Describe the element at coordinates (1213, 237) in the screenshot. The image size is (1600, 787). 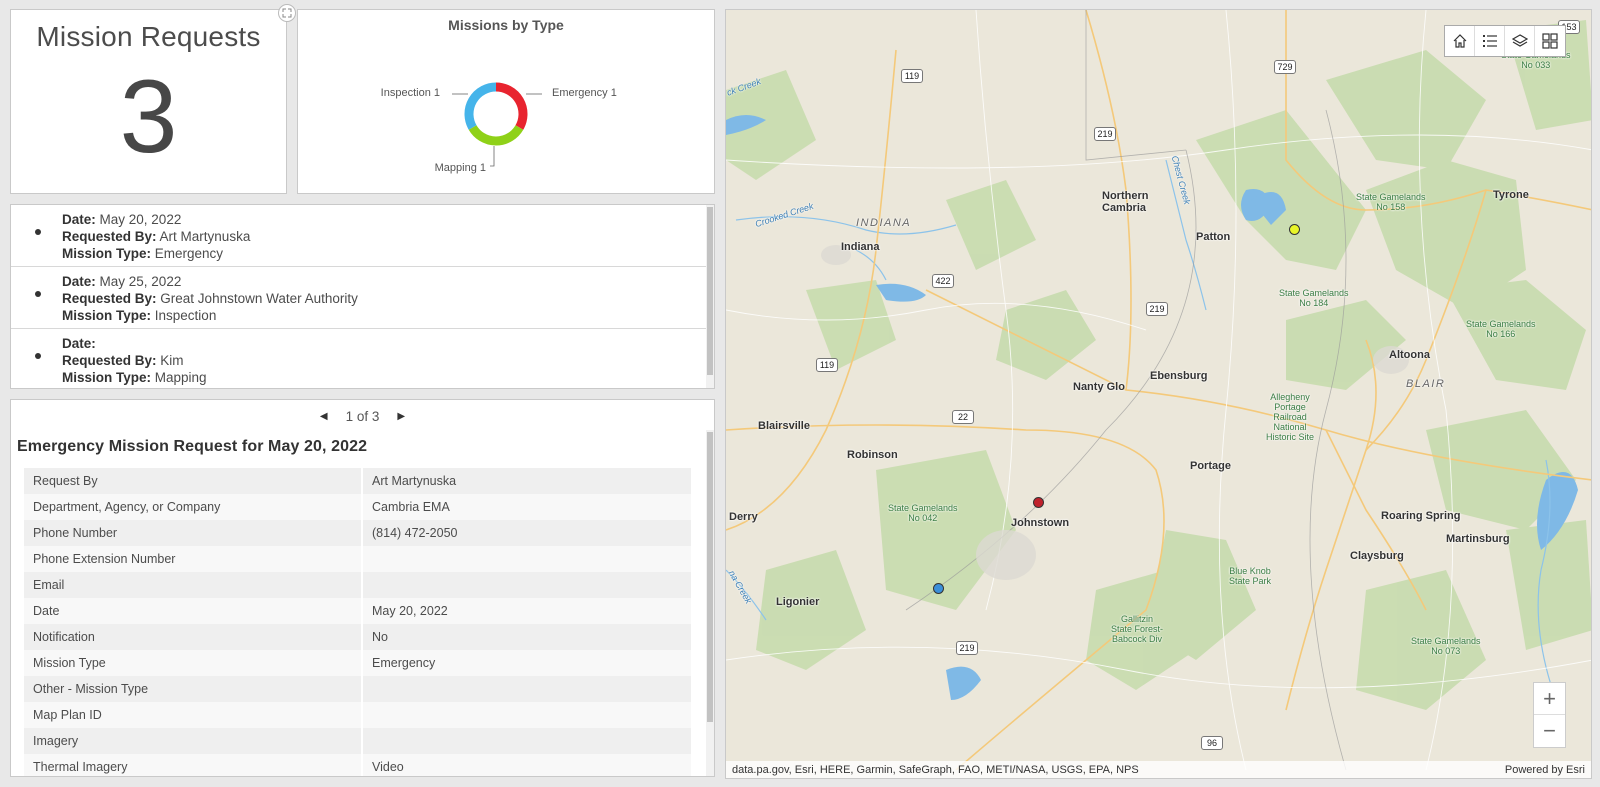
I see `city-patton: Patton` at that location.